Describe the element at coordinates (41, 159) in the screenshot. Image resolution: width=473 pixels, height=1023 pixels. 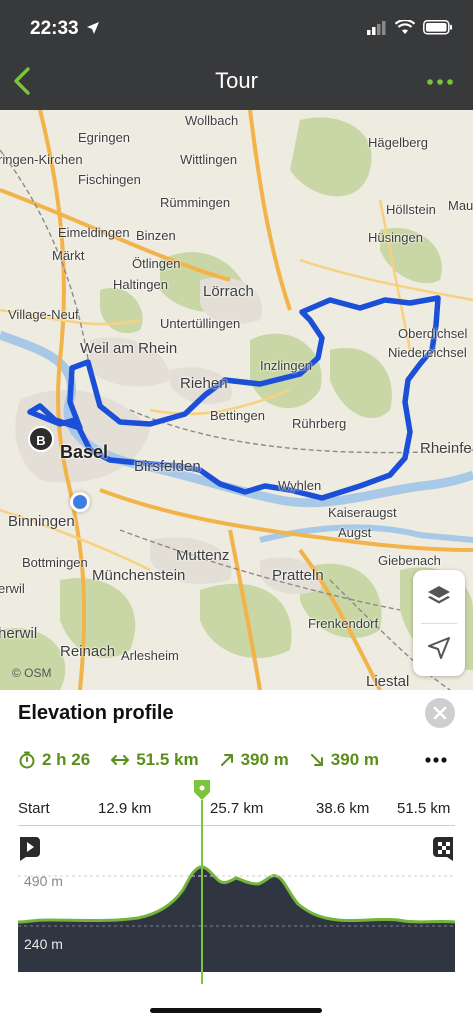
I see `place-label: ringen-Kirchen` at that location.